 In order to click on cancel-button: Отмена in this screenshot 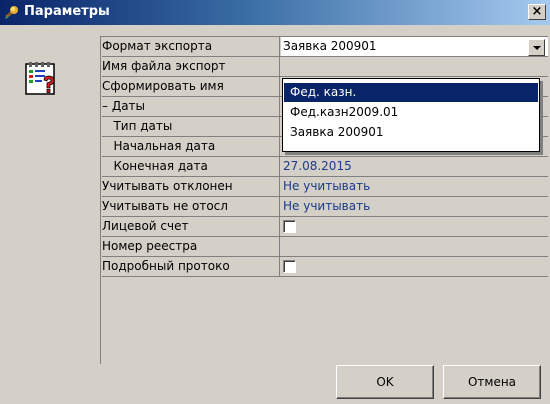, I will do `click(492, 382)`.